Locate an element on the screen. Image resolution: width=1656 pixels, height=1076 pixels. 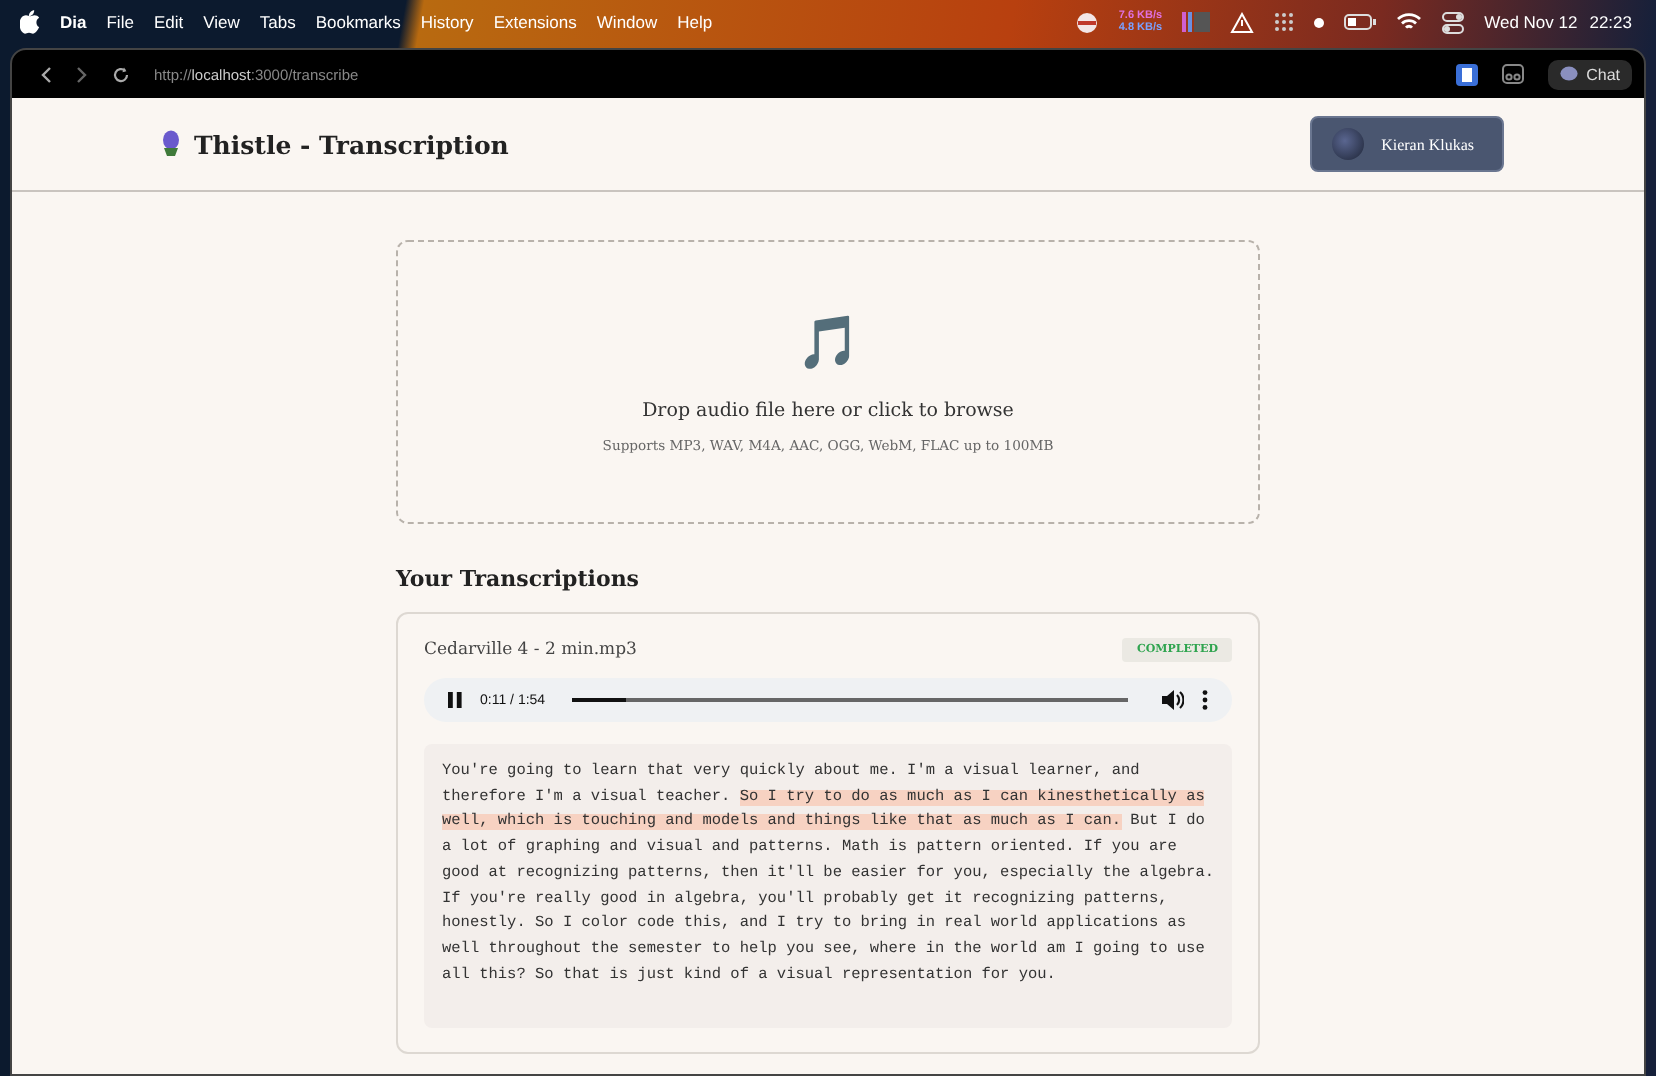
user-menu-button: Kieran Klukas is located at coordinates (1406, 144).